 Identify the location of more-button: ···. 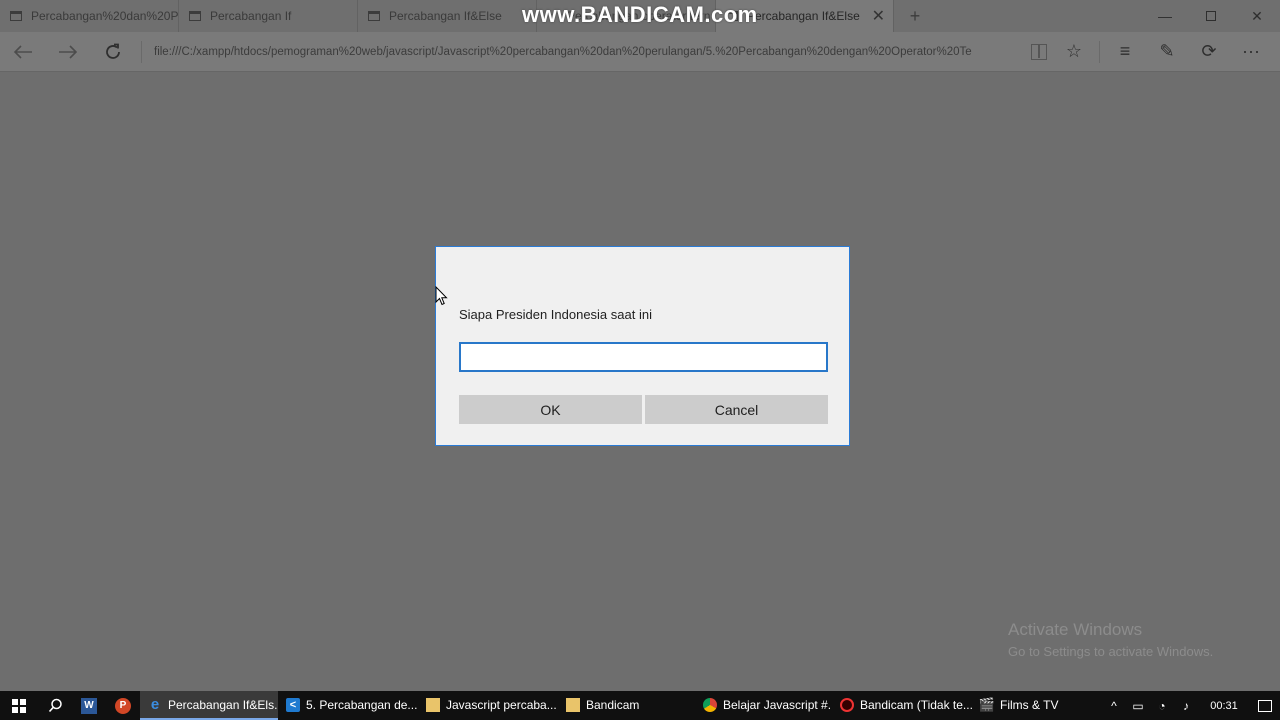
(1251, 52).